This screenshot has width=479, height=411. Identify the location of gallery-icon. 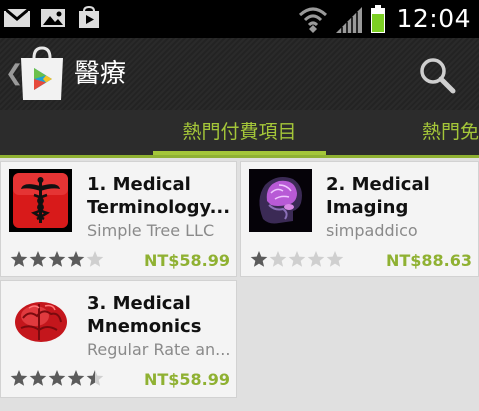
(53, 18).